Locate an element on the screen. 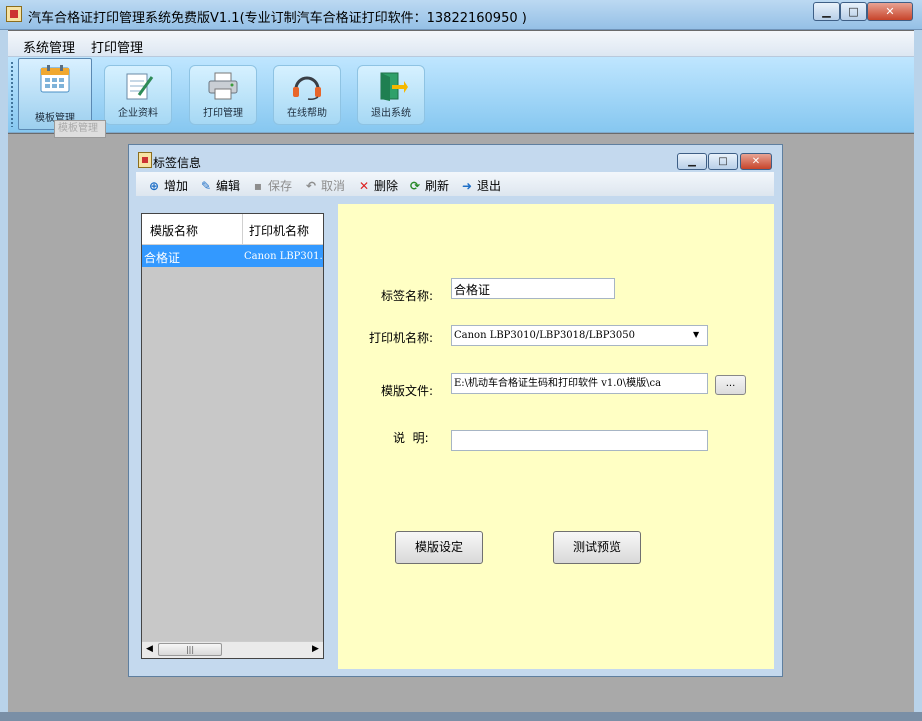 Image resolution: width=922 pixels, height=721 pixels. exit-button: ➜ 退出 is located at coordinates (480, 185).